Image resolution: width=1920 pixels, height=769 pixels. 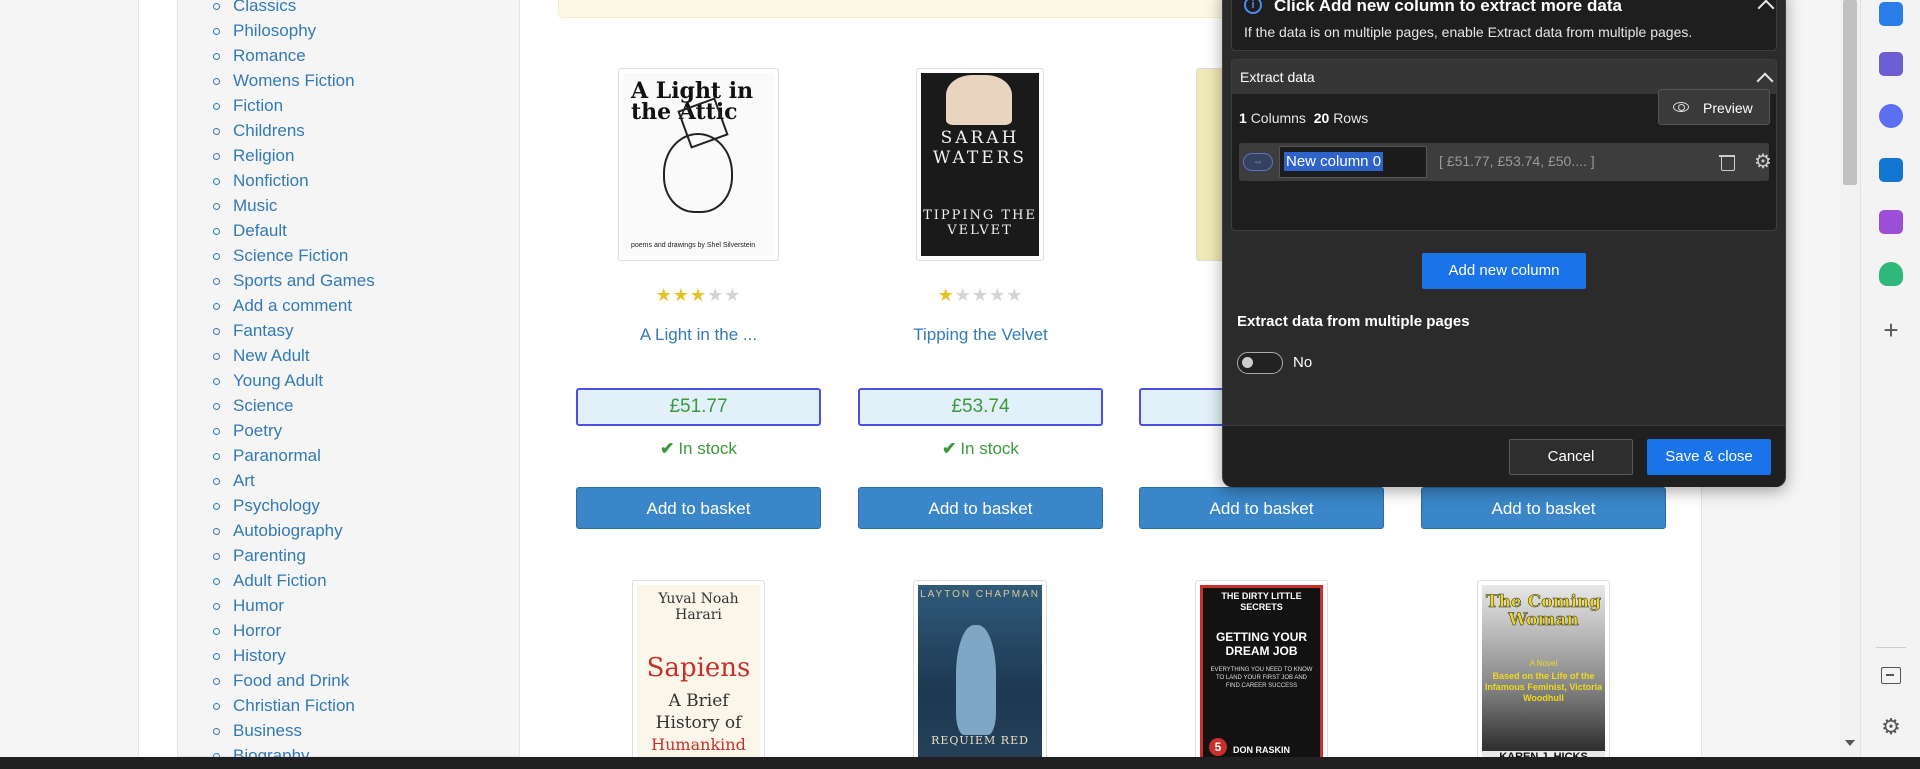 I want to click on column-drag-handle: ◦◦, so click(x=1258, y=162).